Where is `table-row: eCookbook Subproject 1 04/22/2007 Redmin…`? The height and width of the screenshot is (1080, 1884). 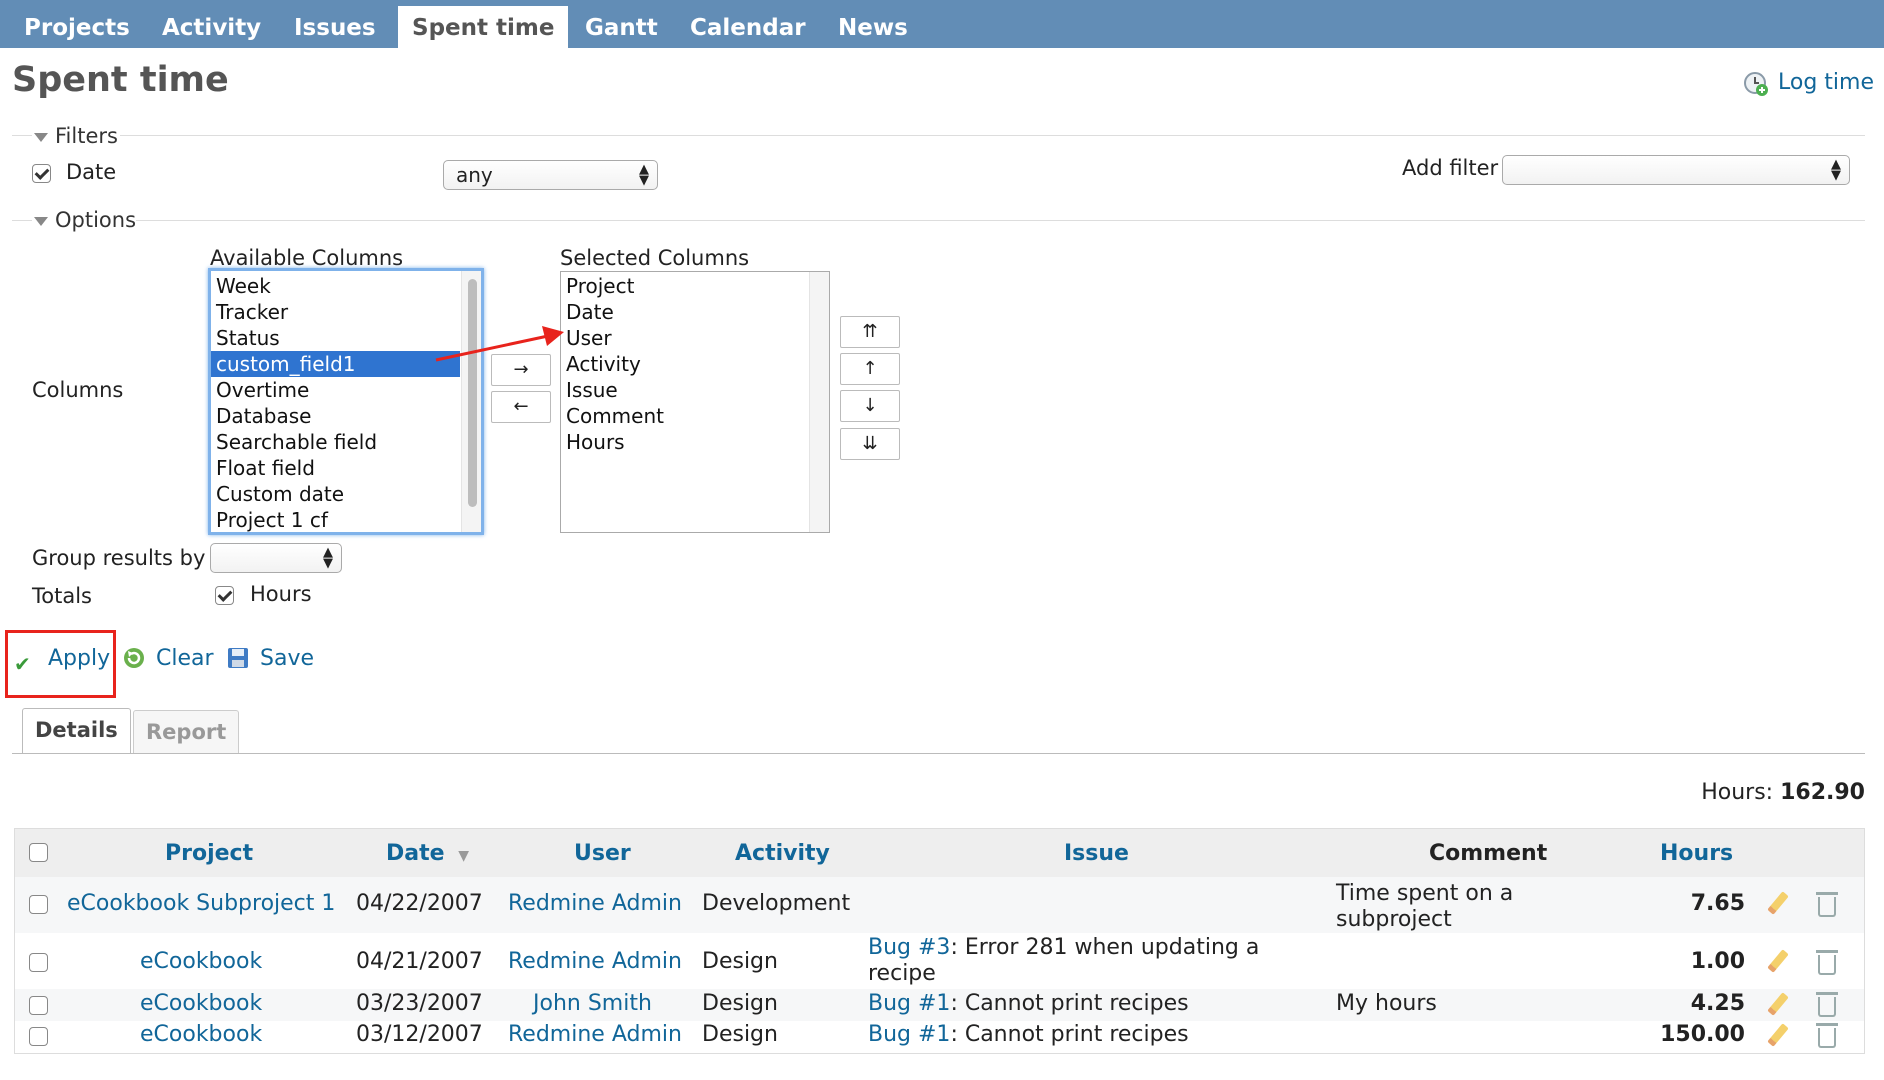
table-row: eCookbook Subproject 1 04/22/2007 Redmin… is located at coordinates (939, 905).